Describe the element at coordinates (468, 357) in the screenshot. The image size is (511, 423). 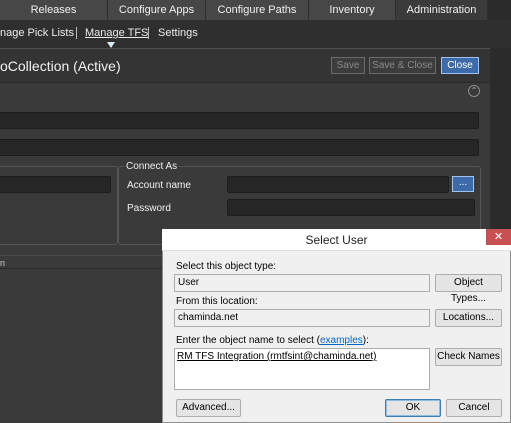
I see `check-names-button: Check Names` at that location.